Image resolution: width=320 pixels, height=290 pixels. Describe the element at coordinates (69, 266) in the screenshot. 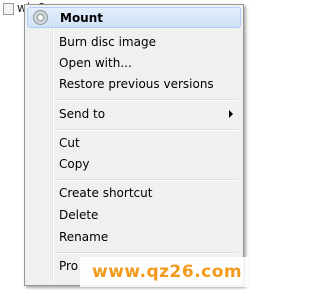

I see `menu-item-label: Pro` at that location.